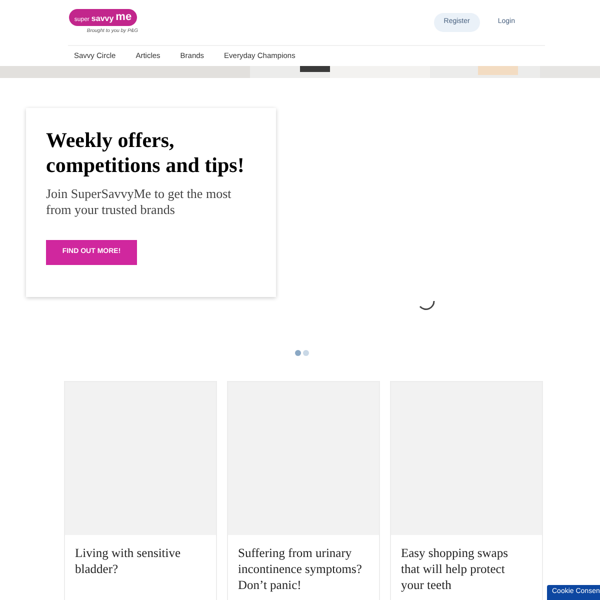 The width and height of the screenshot is (600, 600). What do you see at coordinates (128, 561) in the screenshot?
I see `article-title: Living with sensitive bladder?` at bounding box center [128, 561].